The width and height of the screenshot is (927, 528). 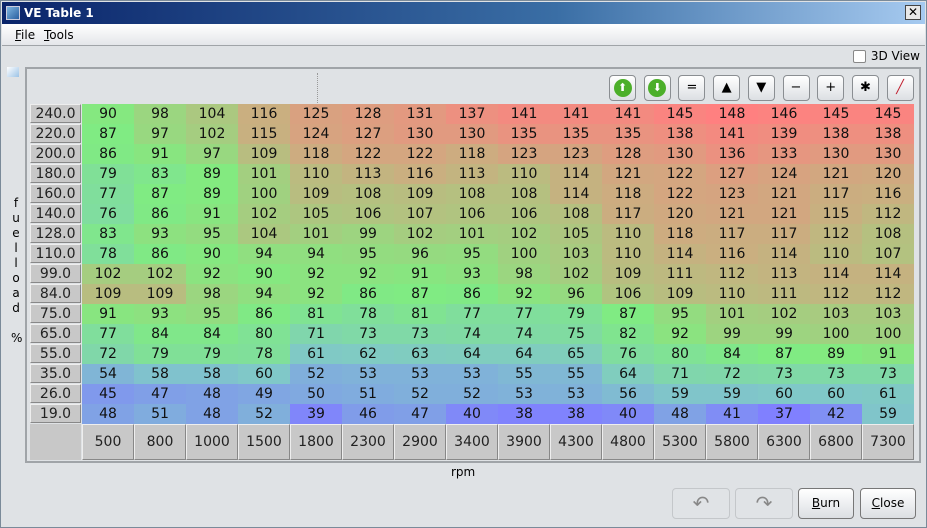 What do you see at coordinates (784, 334) in the screenshot?
I see `table-cell: 99` at bounding box center [784, 334].